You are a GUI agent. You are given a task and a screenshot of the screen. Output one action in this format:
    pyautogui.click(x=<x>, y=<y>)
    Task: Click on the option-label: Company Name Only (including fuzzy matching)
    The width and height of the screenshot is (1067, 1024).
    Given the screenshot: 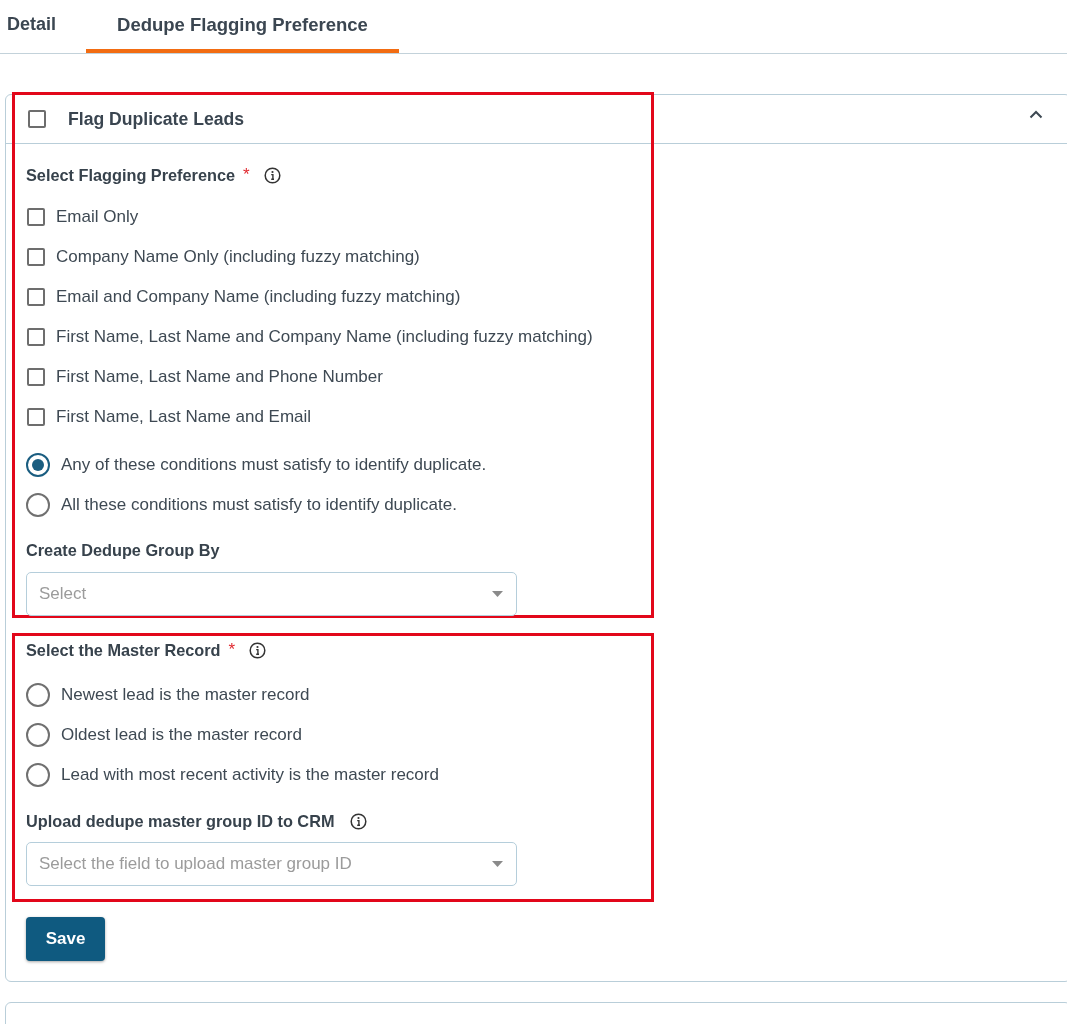 What is the action you would take?
    pyautogui.click(x=238, y=257)
    